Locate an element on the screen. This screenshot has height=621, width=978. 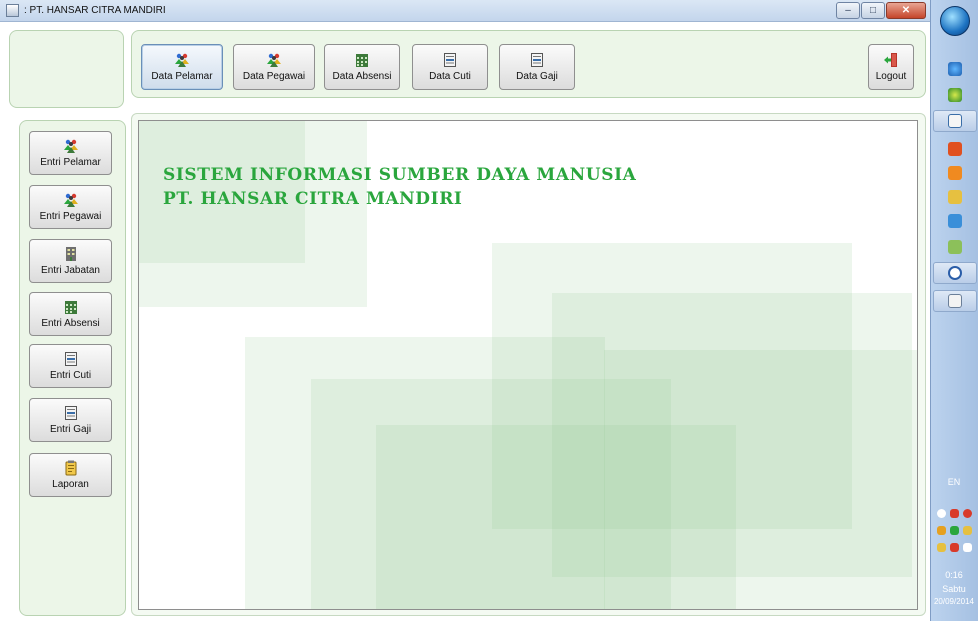
folder-icon is located at coordinates (955, 247).